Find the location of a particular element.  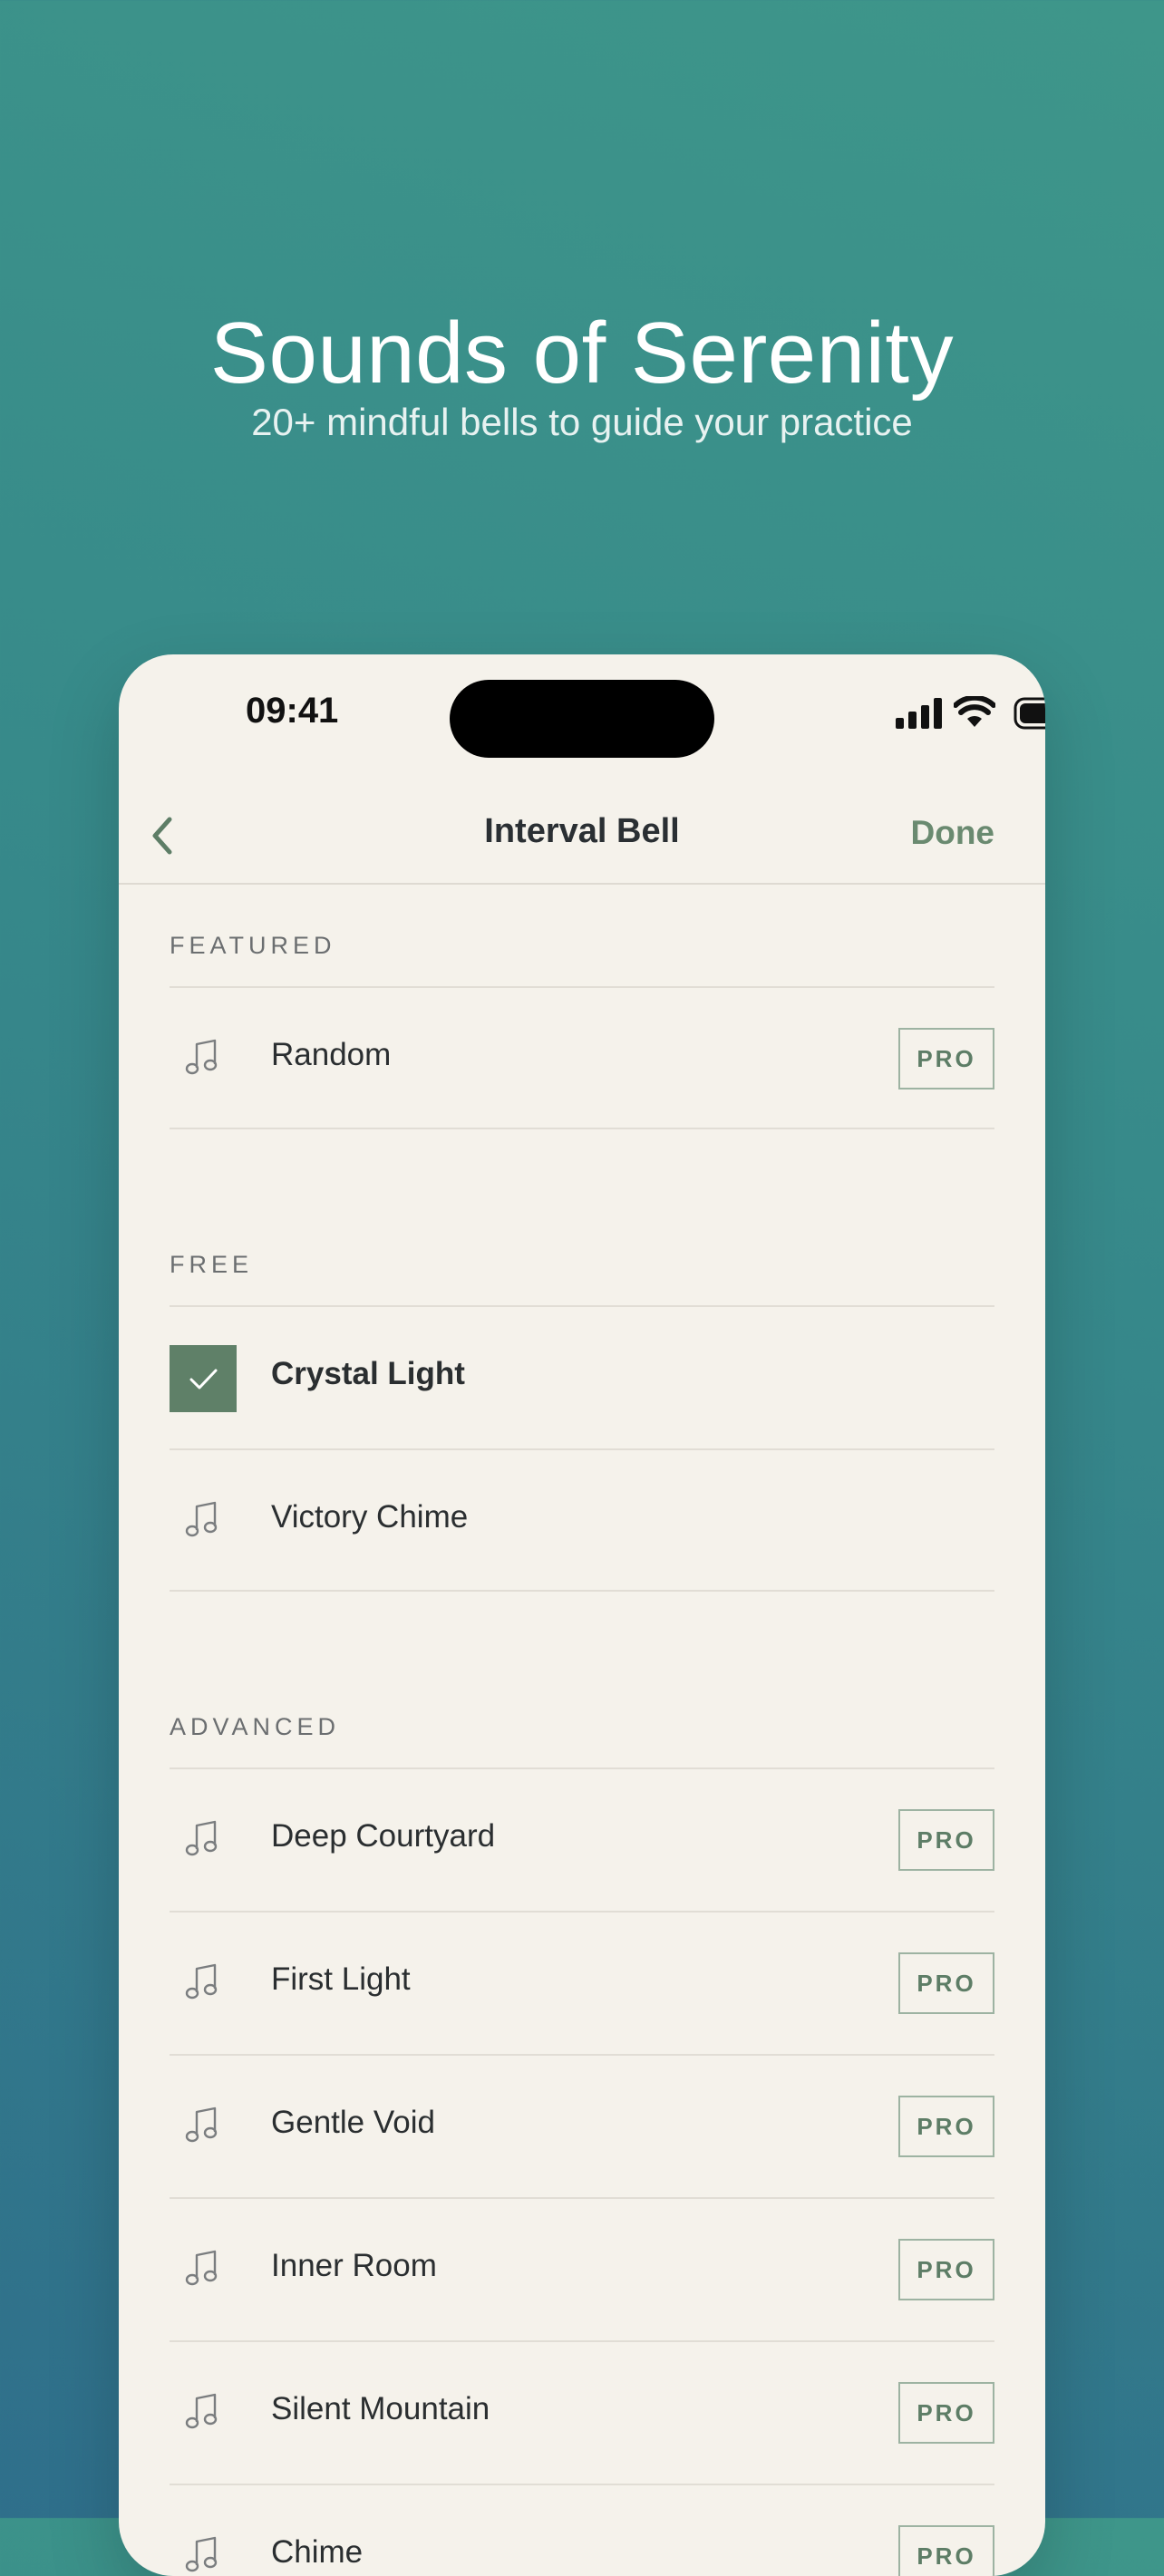

navigation-bar: Interval Bell Done is located at coordinates (582, 837).